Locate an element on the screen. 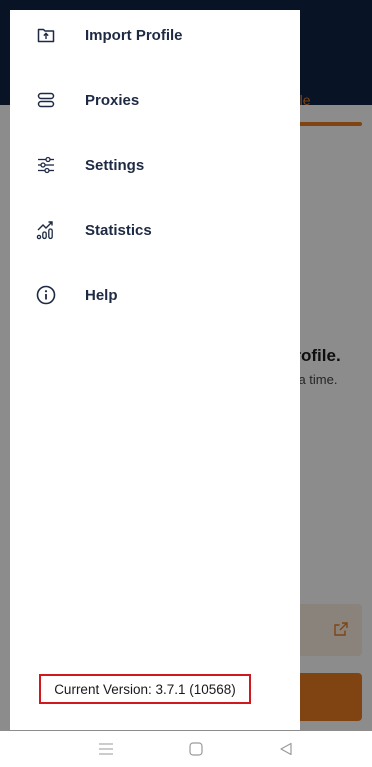  system-nav-bar is located at coordinates (186, 749).